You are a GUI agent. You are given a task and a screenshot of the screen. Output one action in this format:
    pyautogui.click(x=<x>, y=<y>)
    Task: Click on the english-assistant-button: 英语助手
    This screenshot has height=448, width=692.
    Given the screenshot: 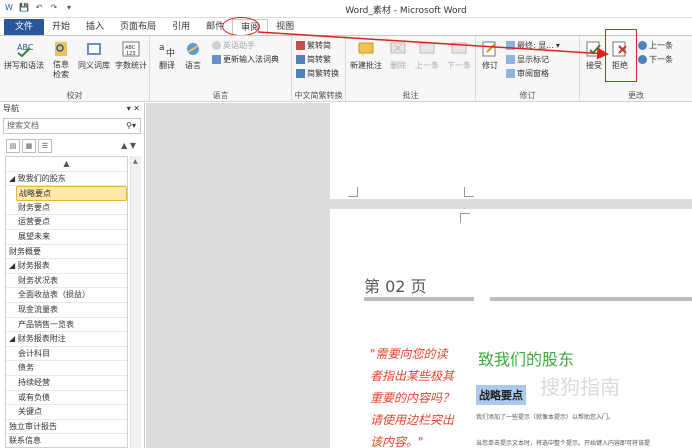 What is the action you would take?
    pyautogui.click(x=233, y=45)
    